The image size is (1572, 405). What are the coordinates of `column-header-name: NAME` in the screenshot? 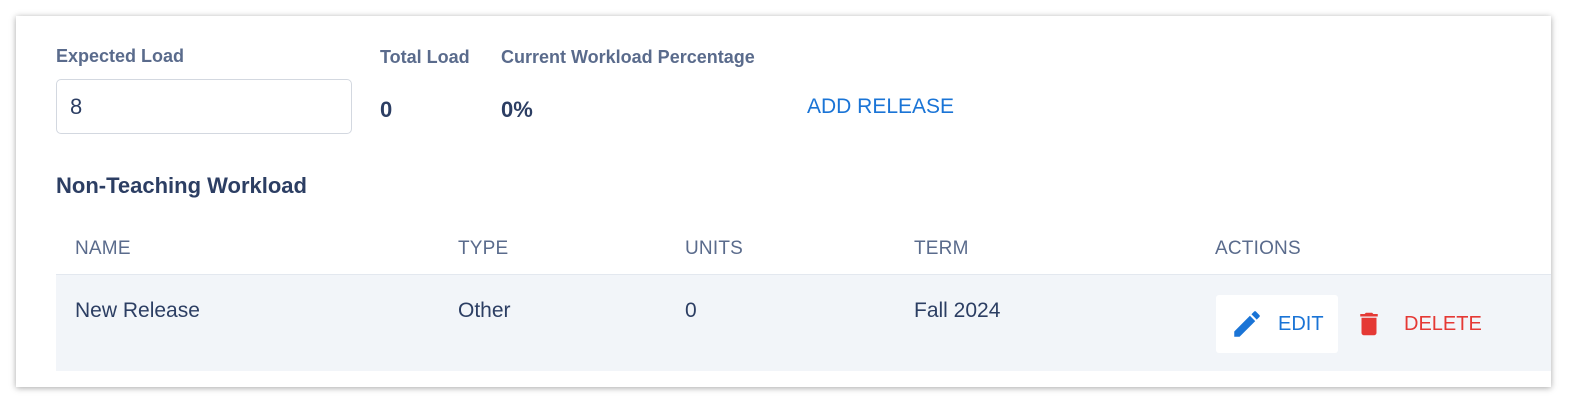 It's located at (103, 248).